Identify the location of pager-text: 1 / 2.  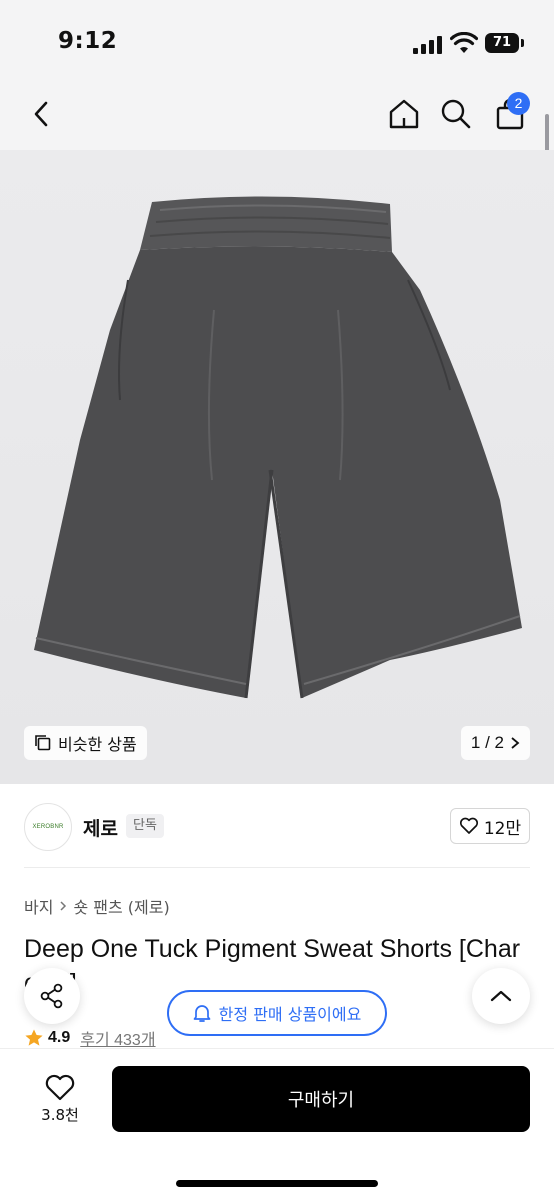
(487, 742).